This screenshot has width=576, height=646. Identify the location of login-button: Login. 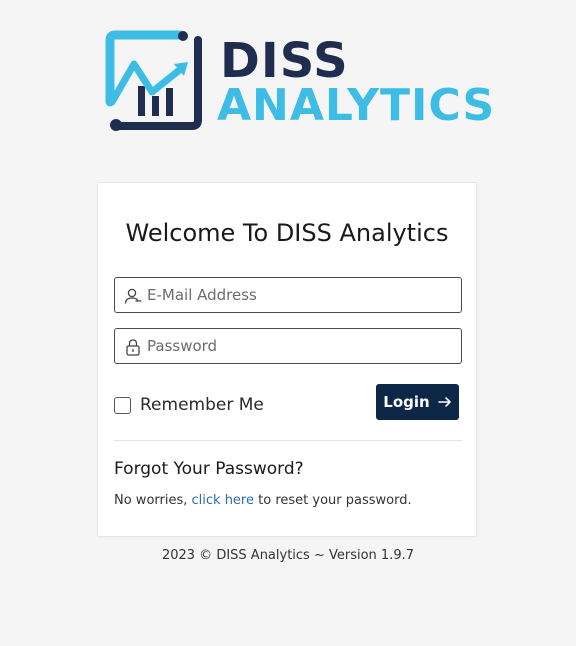
(417, 402).